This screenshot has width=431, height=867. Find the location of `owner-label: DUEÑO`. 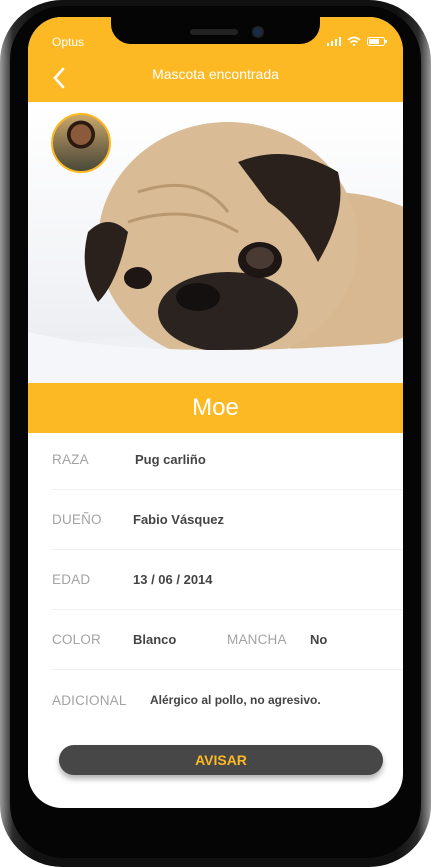

owner-label: DUEÑO is located at coordinates (77, 519).